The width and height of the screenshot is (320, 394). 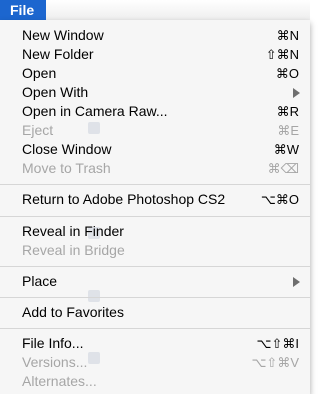 I want to click on menu-item-label: Move to Trash, so click(x=66, y=168).